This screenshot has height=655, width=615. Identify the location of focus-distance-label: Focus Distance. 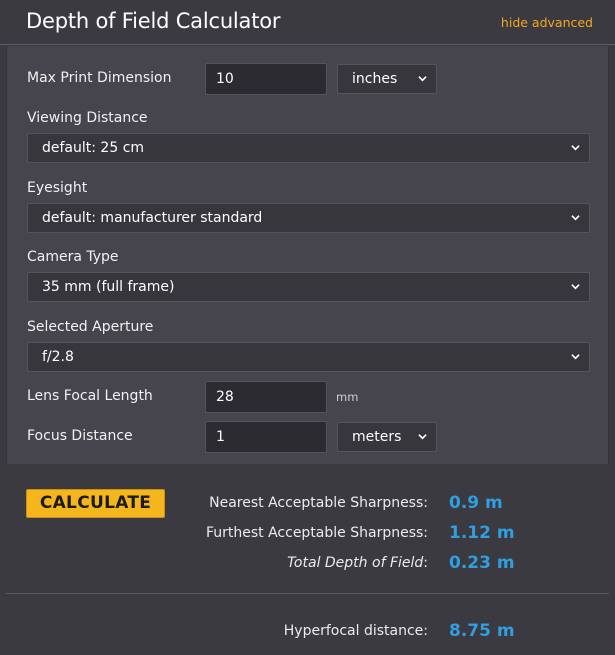
(80, 436).